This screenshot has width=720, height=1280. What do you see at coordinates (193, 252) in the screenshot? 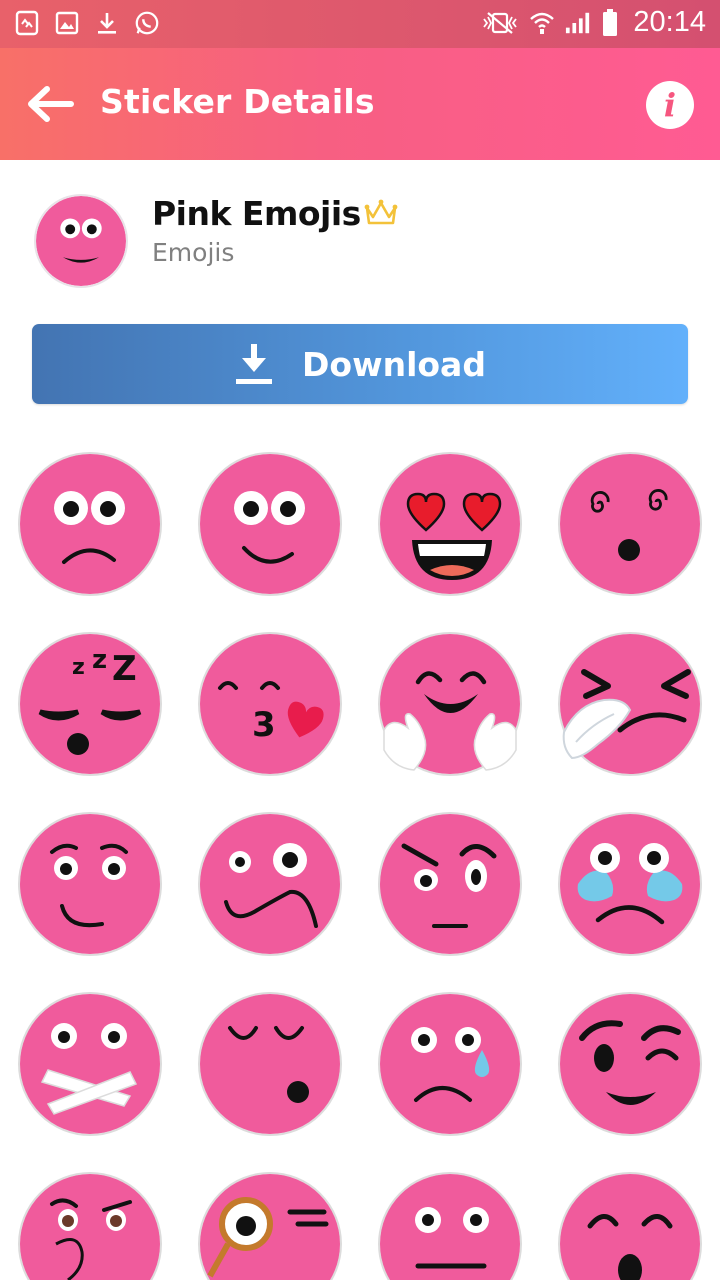
I see `pack-category: Emojis` at bounding box center [193, 252].